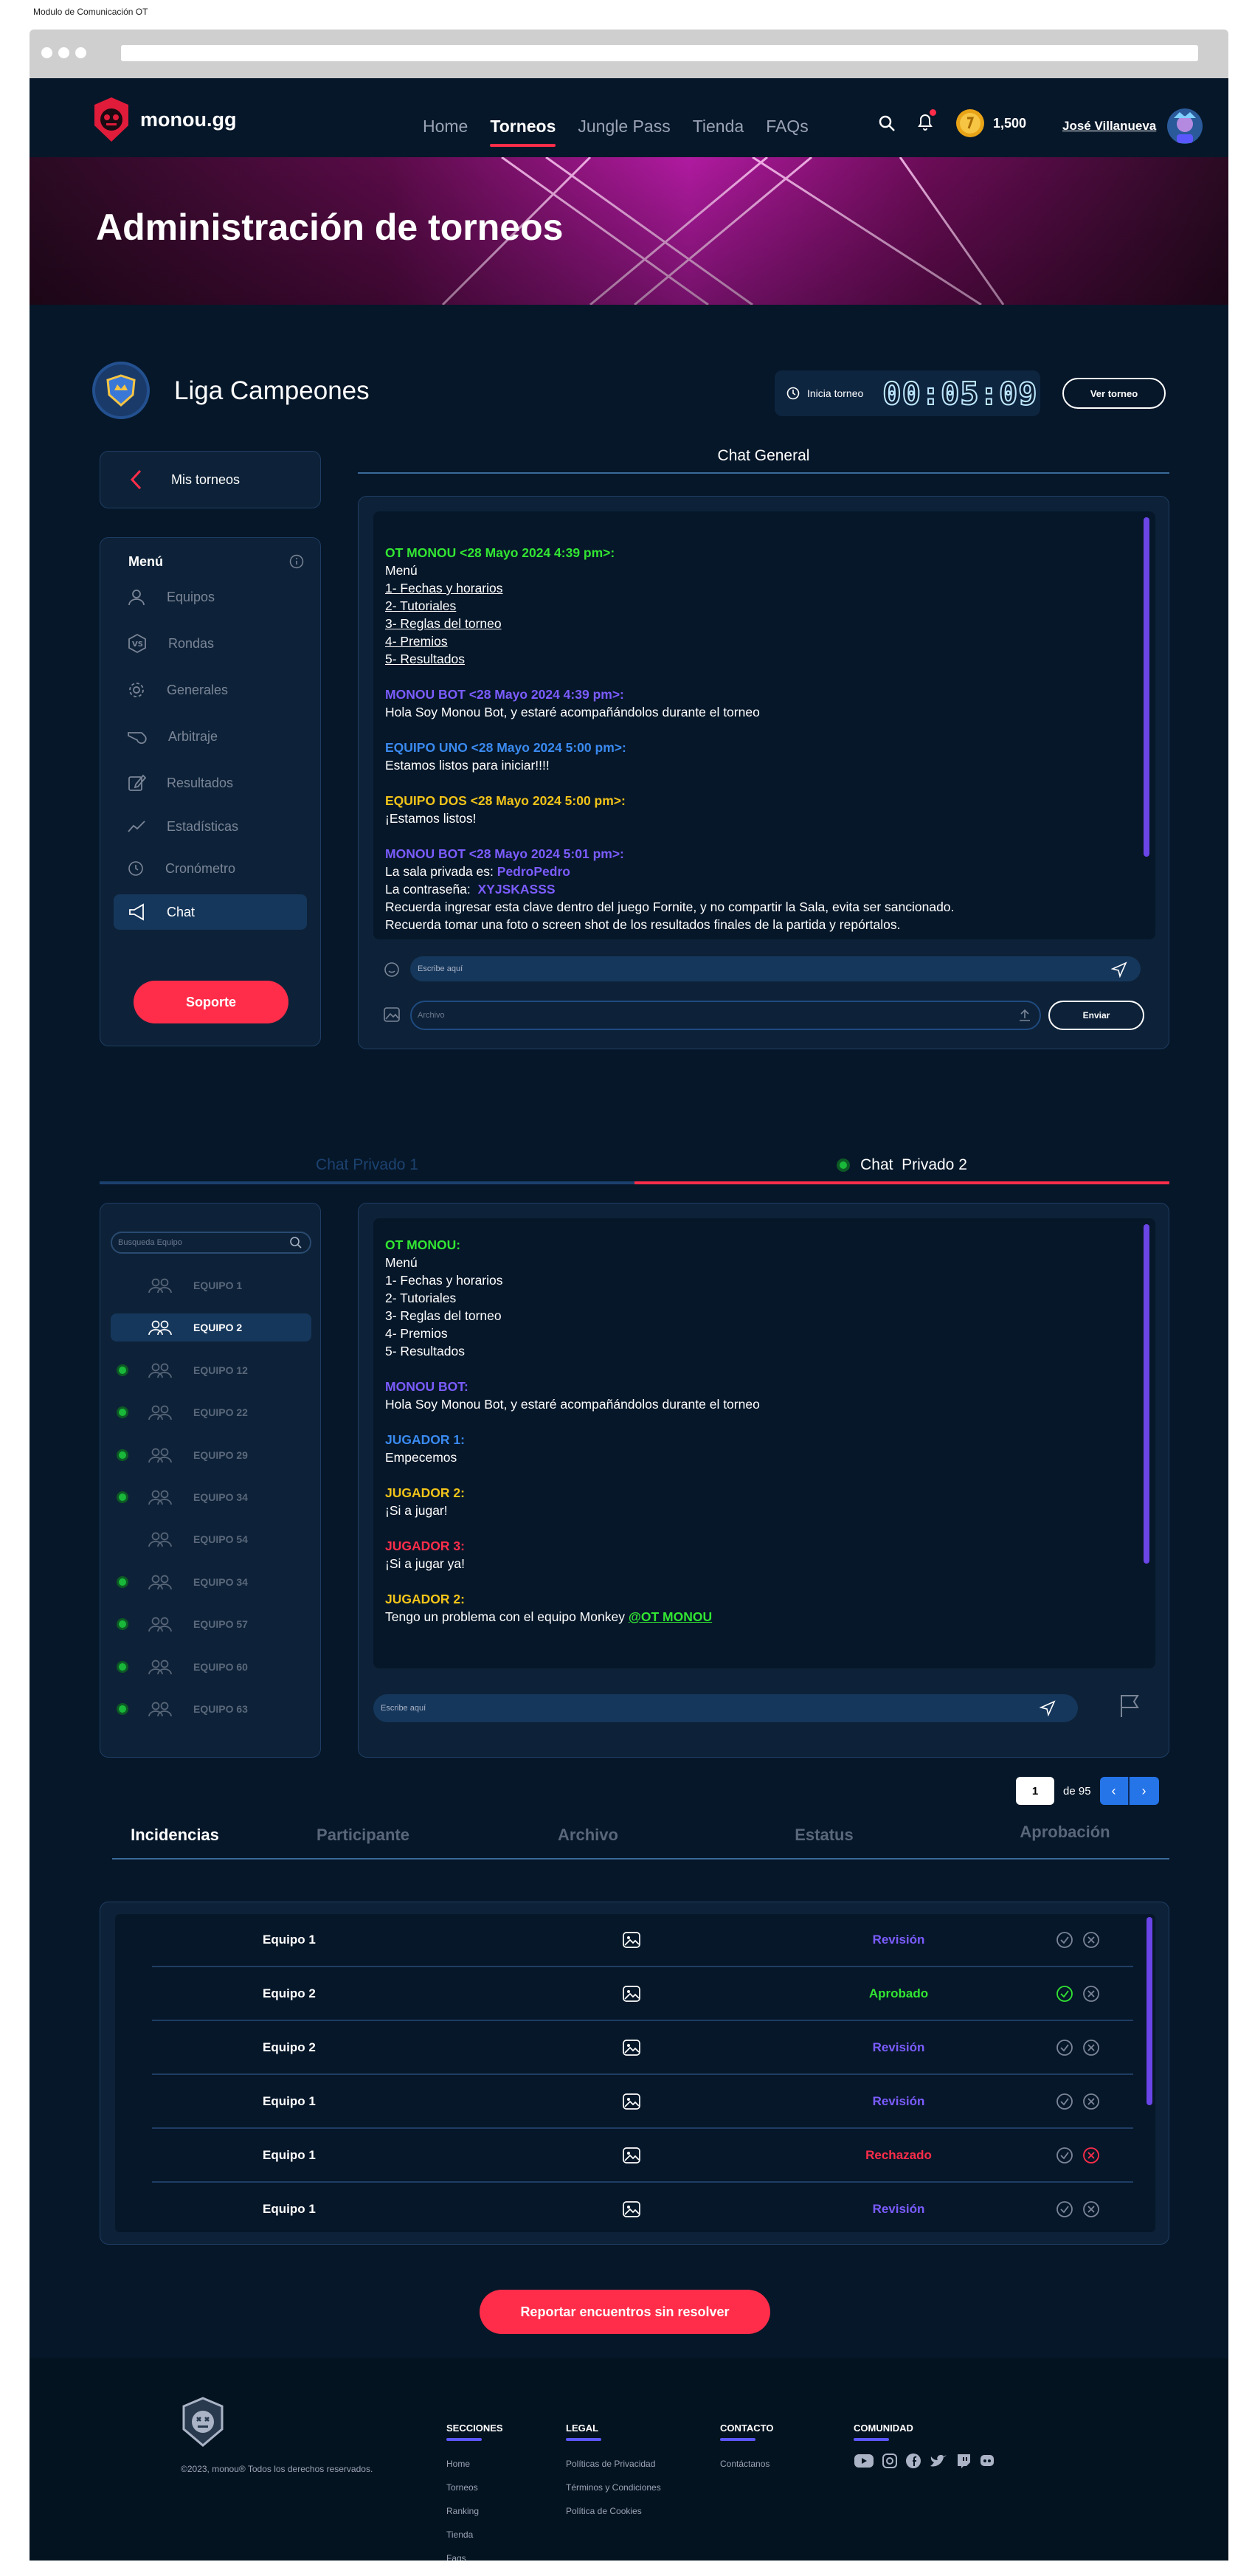 This screenshot has height=2576, width=1252. Describe the element at coordinates (938, 2461) in the screenshot. I see `twitter-icon` at that location.